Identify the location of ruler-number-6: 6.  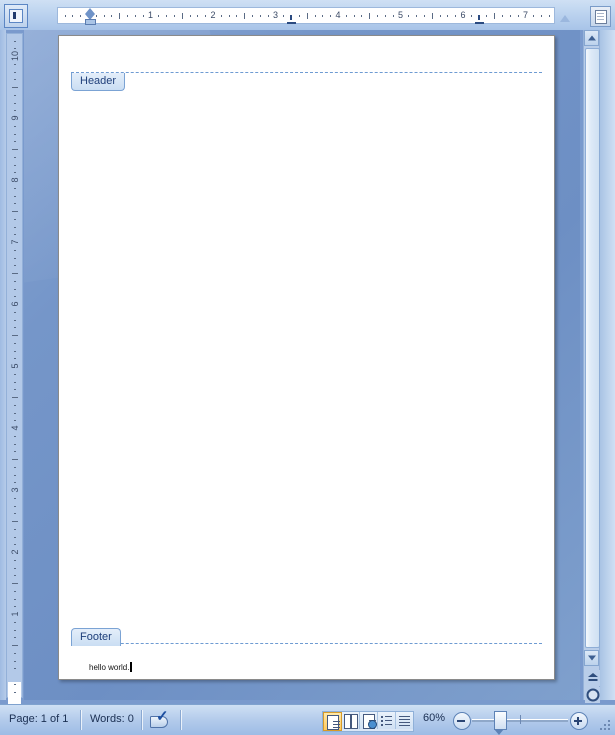
(463, 15).